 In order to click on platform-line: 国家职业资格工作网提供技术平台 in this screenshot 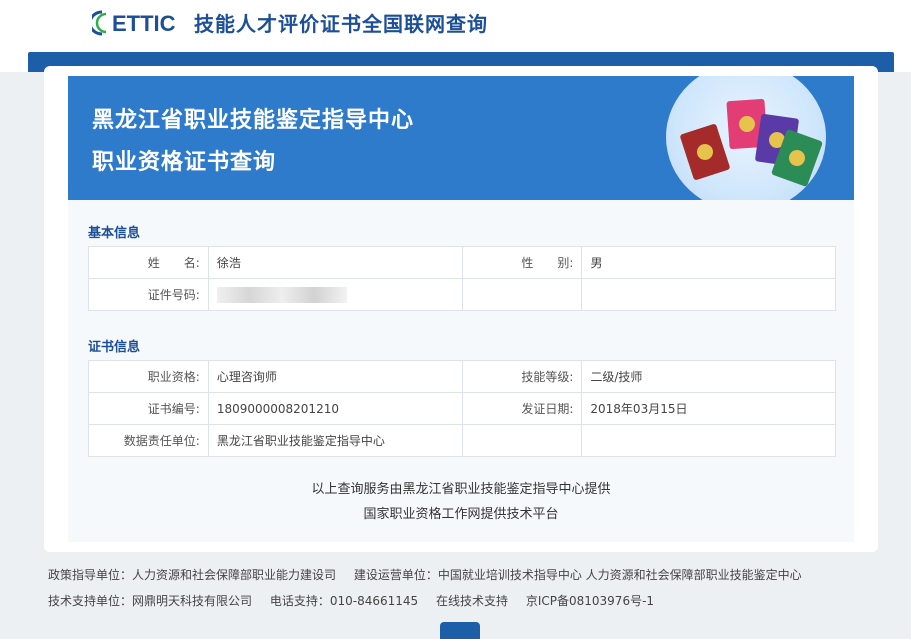, I will do `click(461, 514)`.